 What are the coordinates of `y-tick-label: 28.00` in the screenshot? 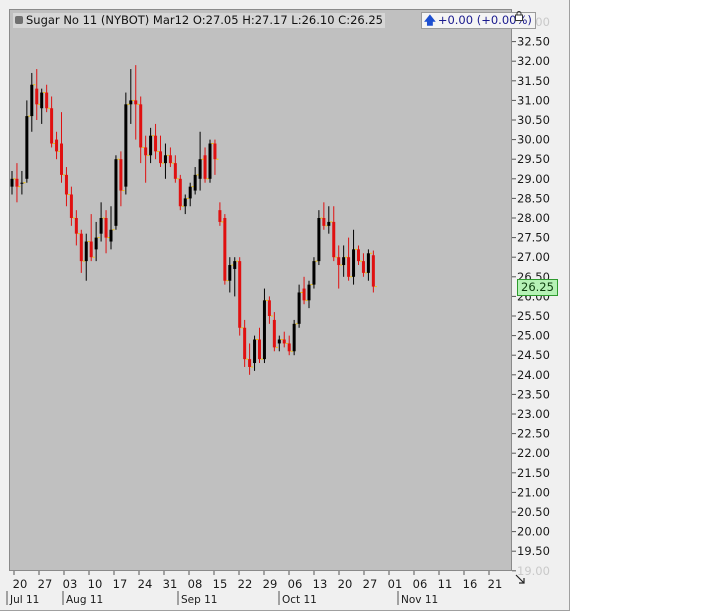 It's located at (533, 218).